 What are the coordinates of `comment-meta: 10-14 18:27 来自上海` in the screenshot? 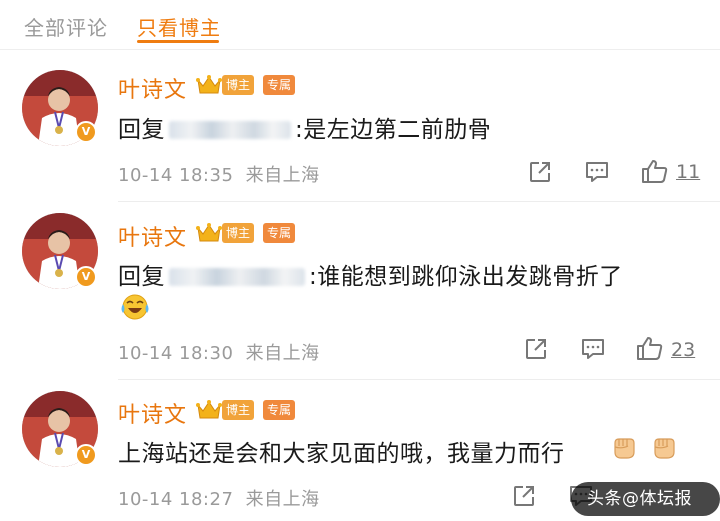 It's located at (219, 498).